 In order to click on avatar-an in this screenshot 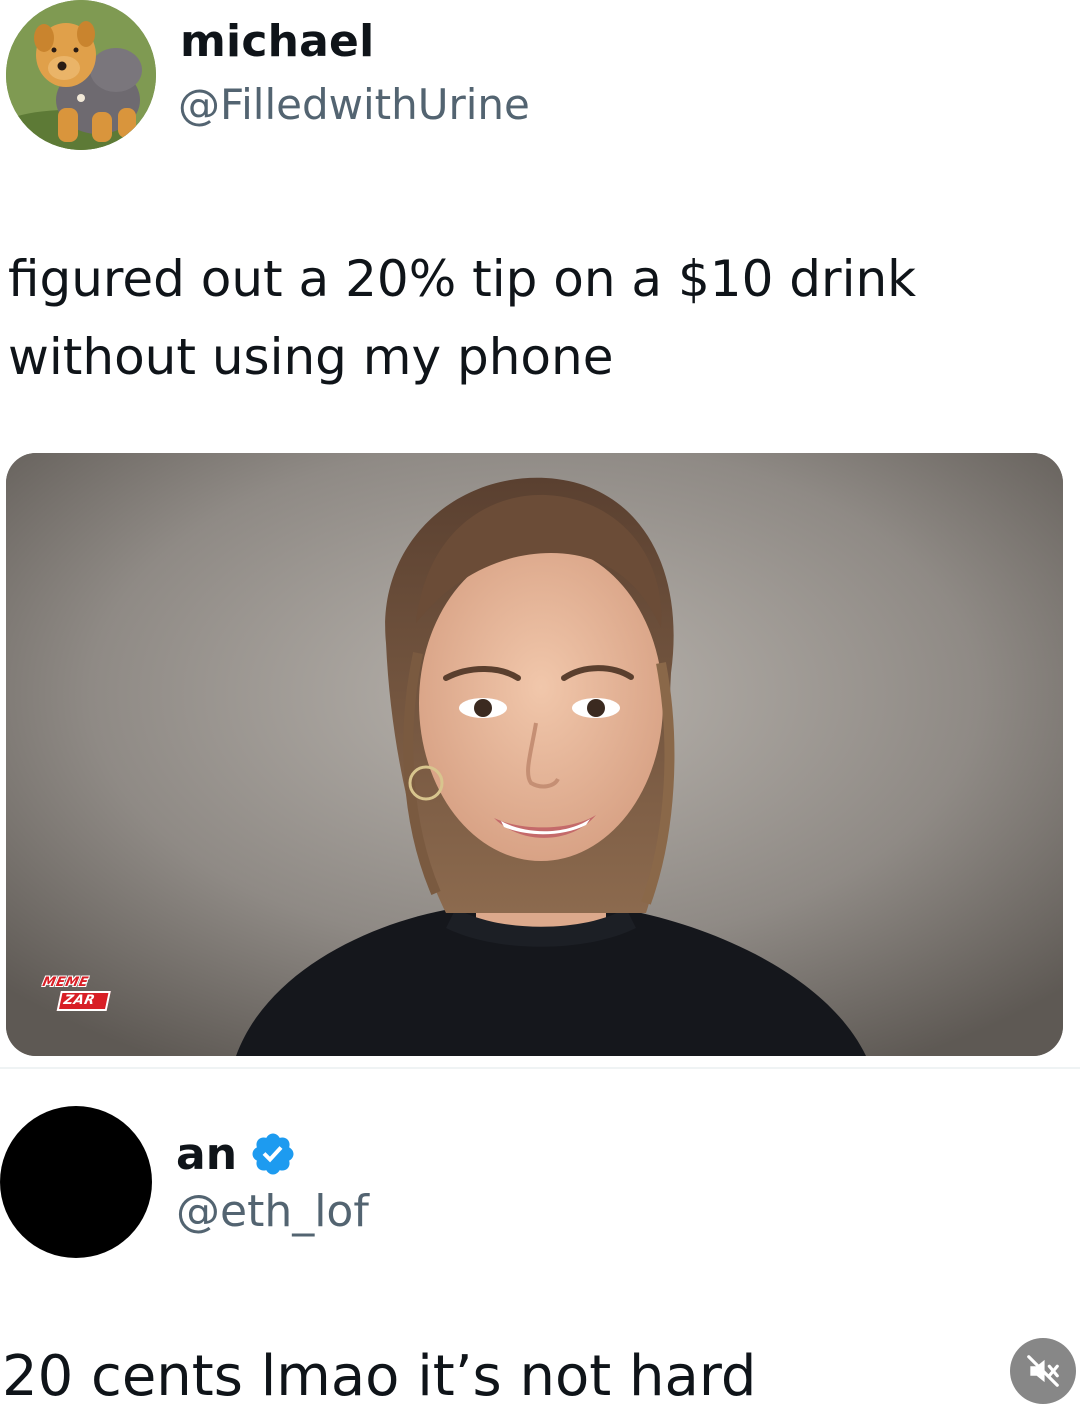, I will do `click(76, 1182)`.